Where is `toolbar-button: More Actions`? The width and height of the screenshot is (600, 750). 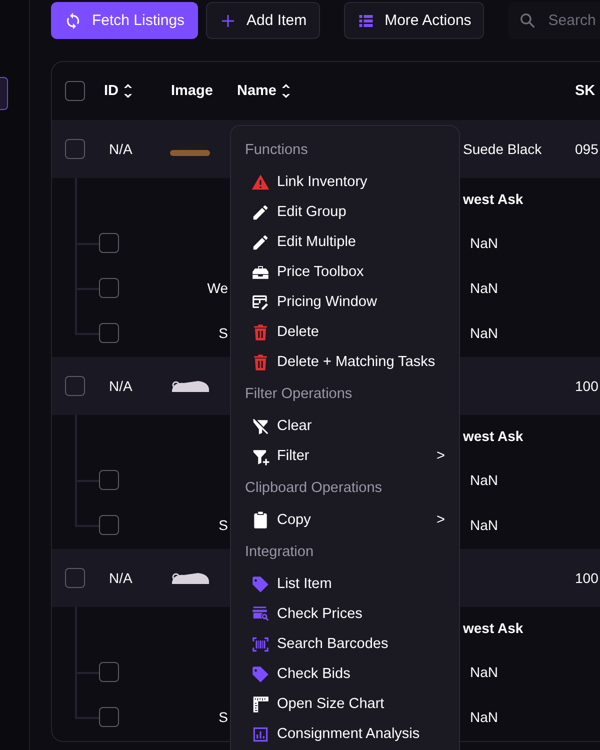
toolbar-button: More Actions is located at coordinates (414, 20).